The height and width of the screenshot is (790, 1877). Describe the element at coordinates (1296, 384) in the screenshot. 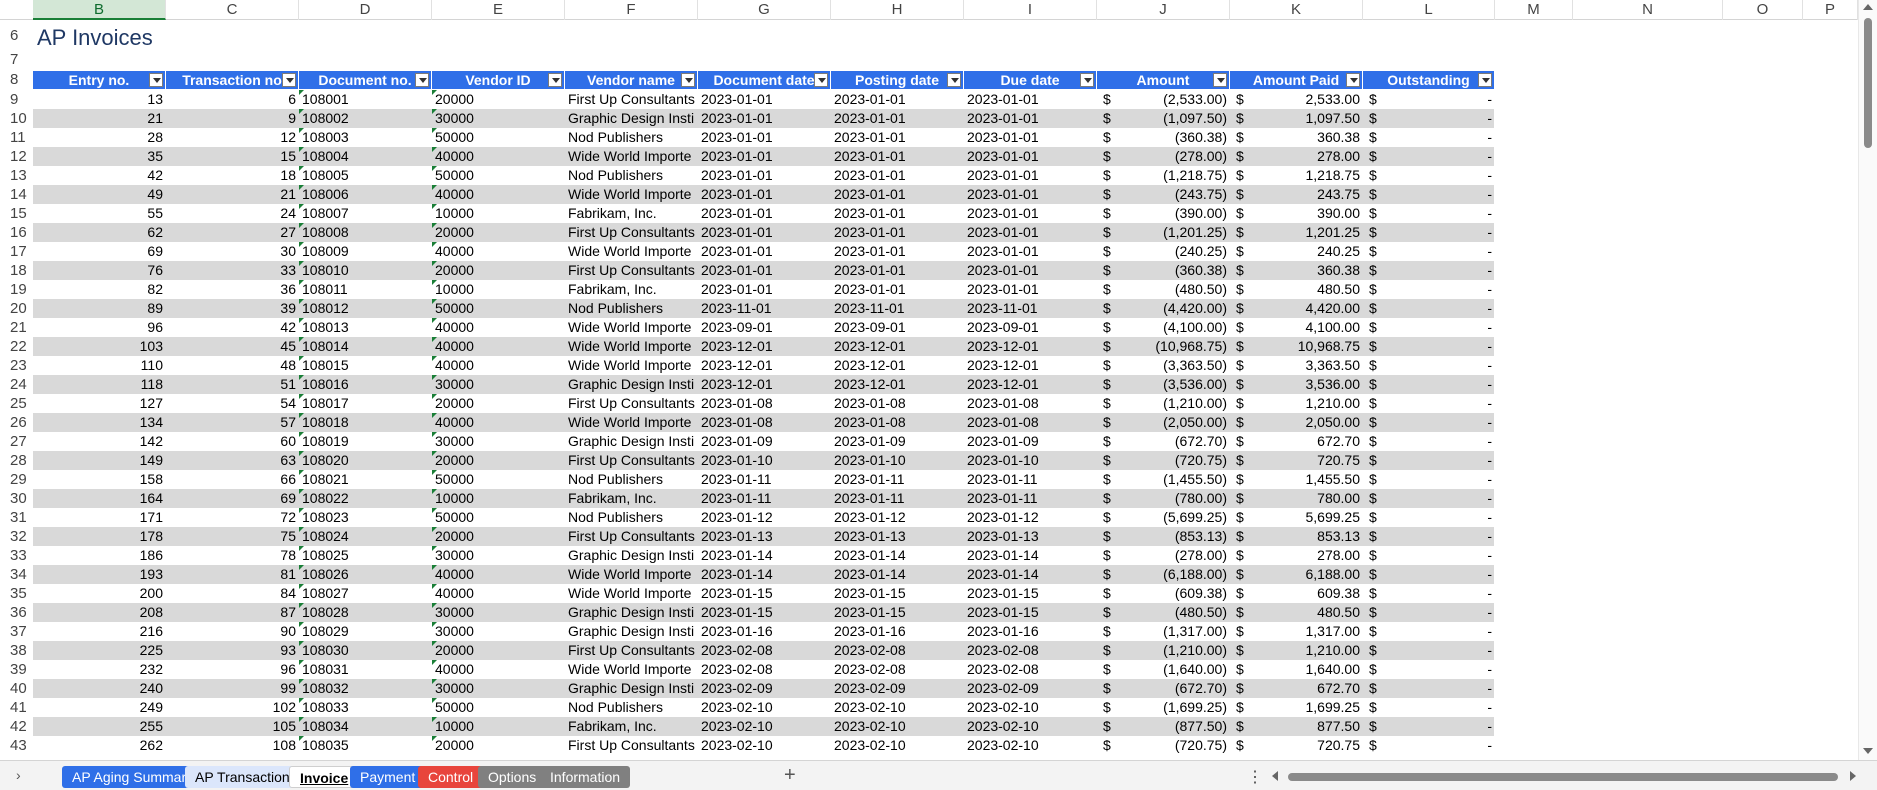

I see `cell-paid: $3,536.00` at that location.